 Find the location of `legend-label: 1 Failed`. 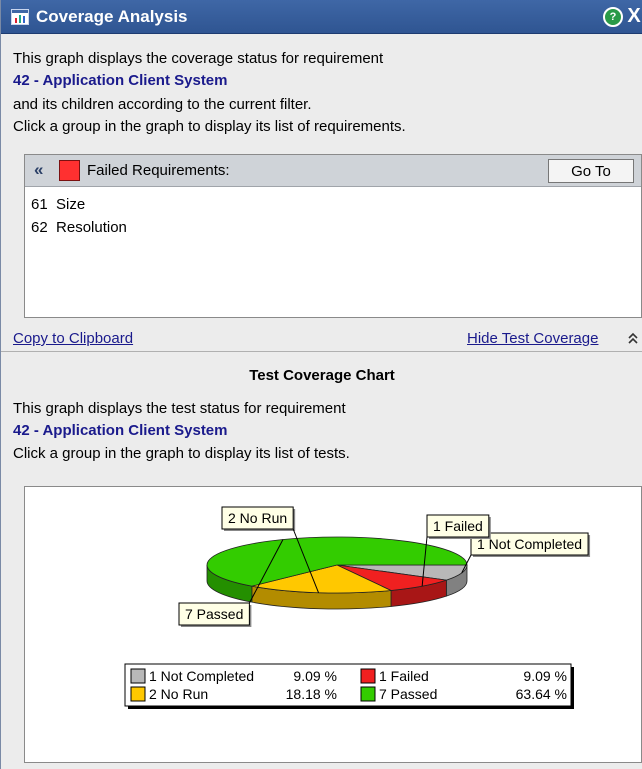

legend-label: 1 Failed is located at coordinates (404, 676).